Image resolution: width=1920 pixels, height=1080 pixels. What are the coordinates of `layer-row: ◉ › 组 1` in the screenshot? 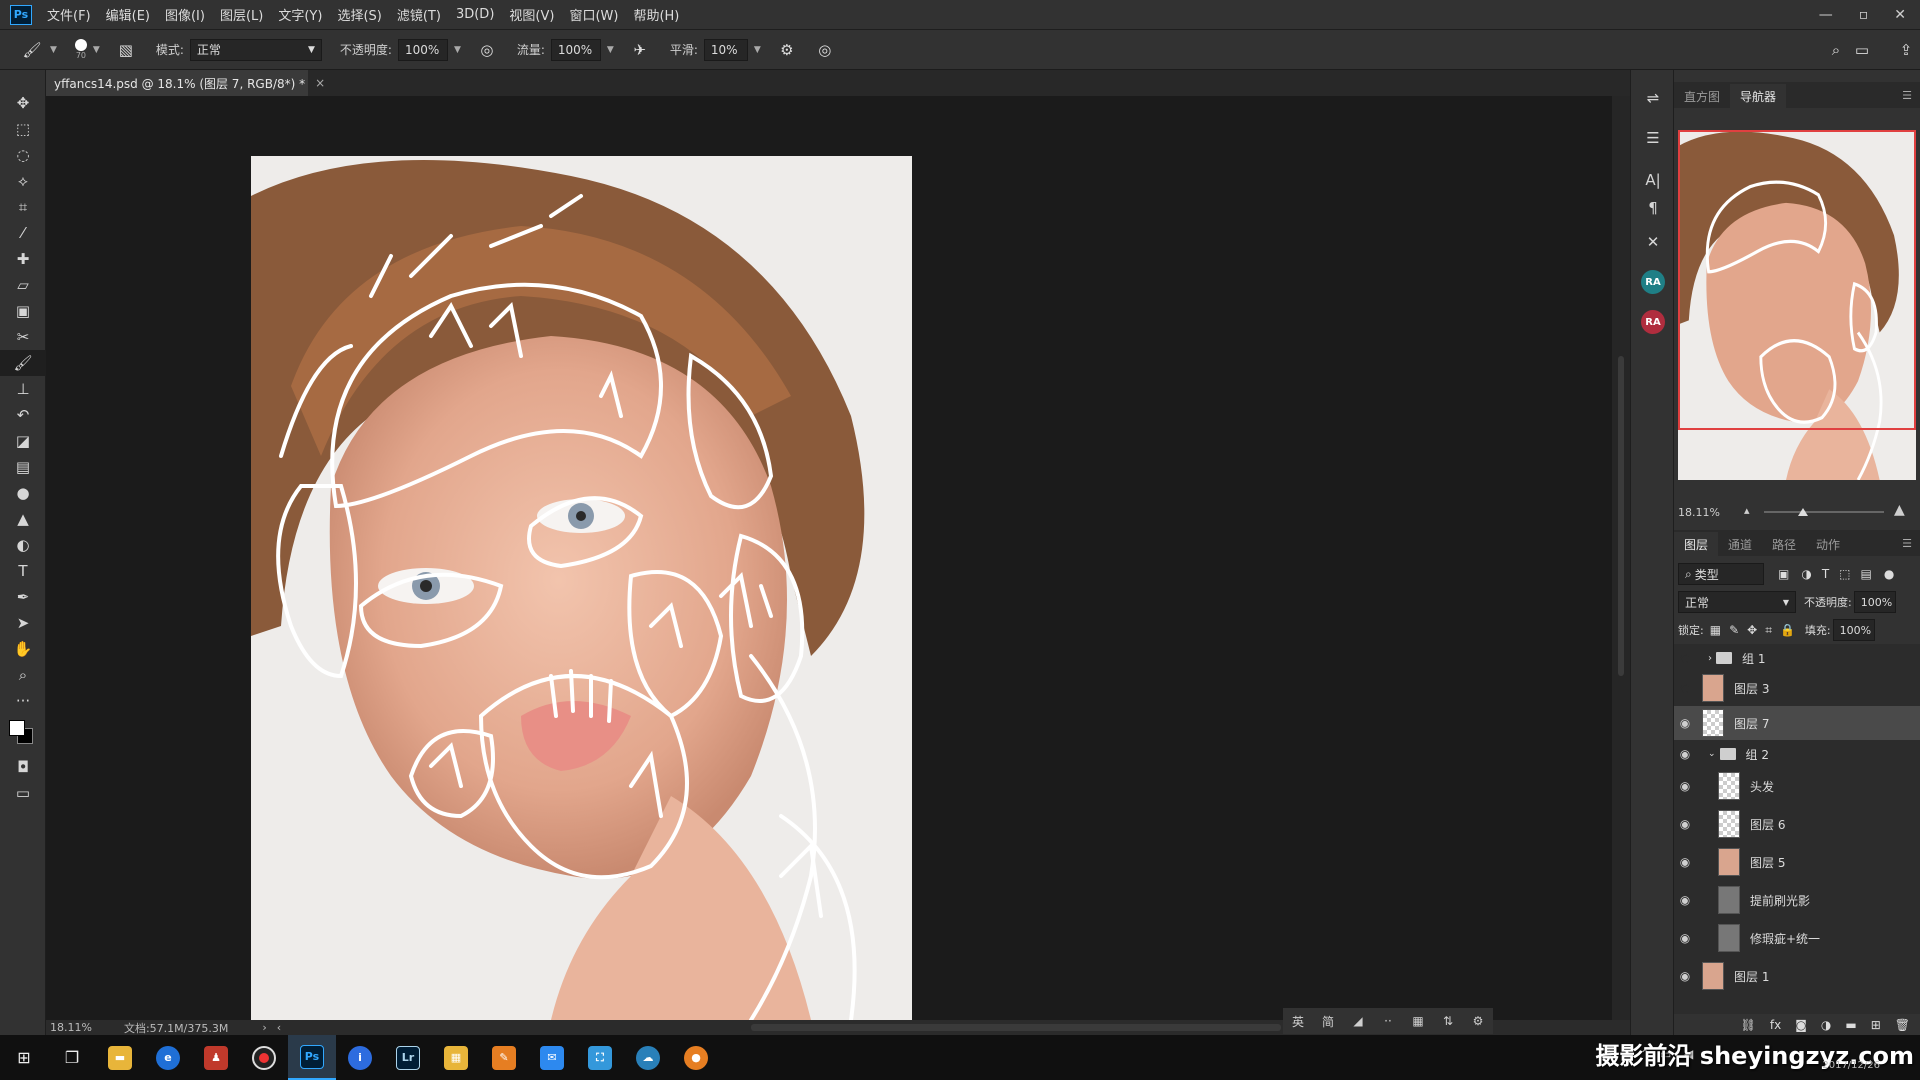 It's located at (1797, 658).